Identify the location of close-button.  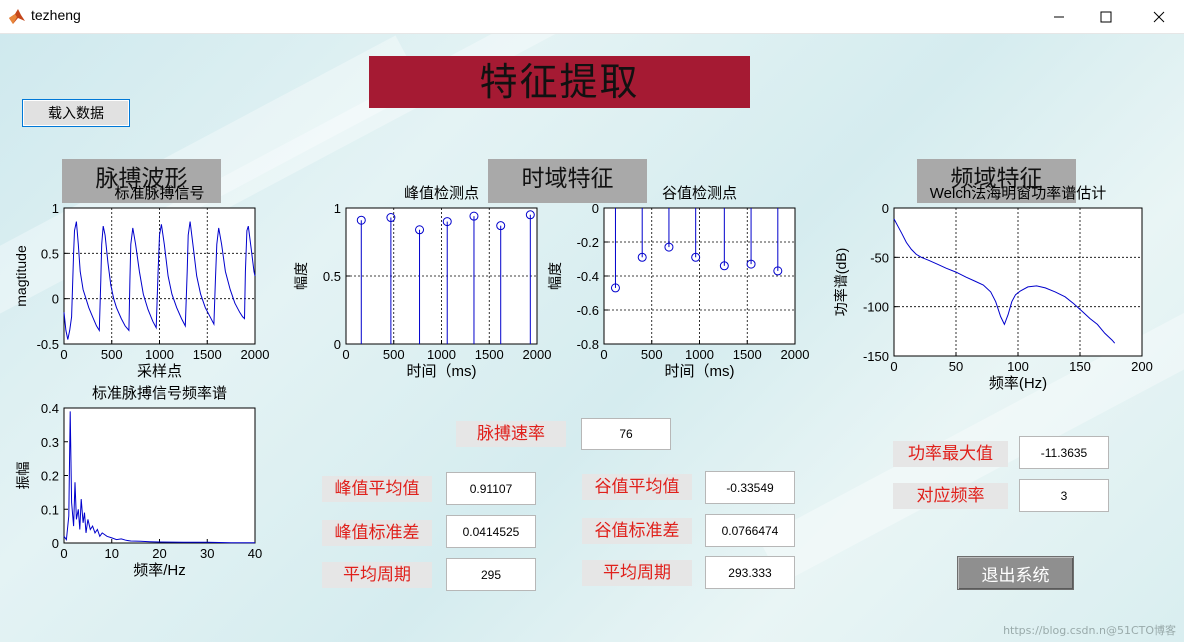
(1159, 16).